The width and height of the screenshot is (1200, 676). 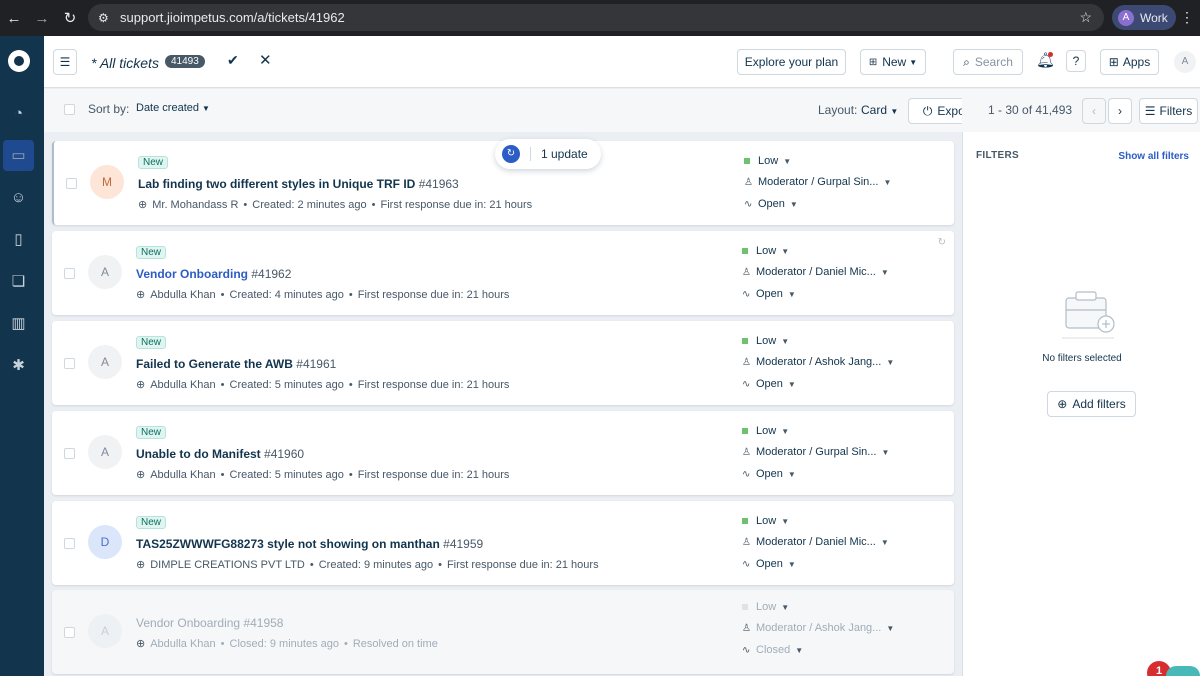 What do you see at coordinates (1091, 404) in the screenshot?
I see `add-filters-button: ⊕ Add filters` at bounding box center [1091, 404].